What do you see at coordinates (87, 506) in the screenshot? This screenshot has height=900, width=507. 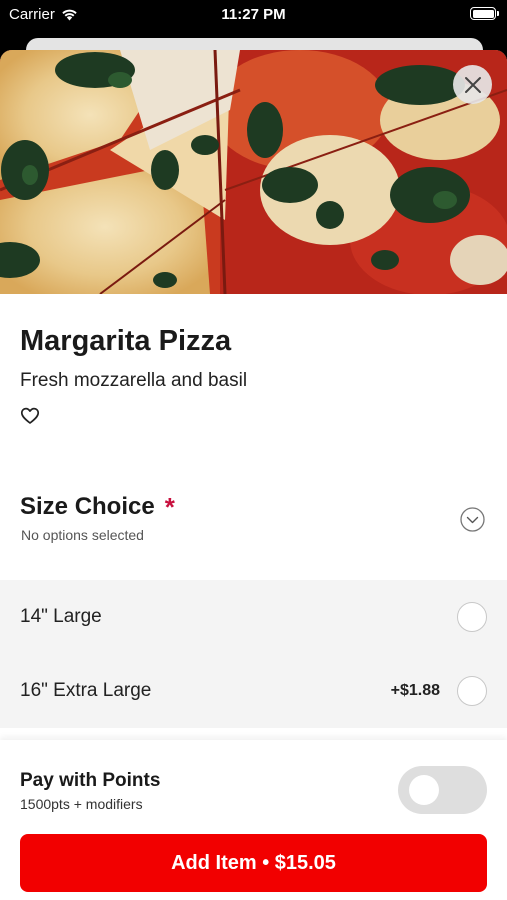 I see `size-choice-label: Size Choice` at bounding box center [87, 506].